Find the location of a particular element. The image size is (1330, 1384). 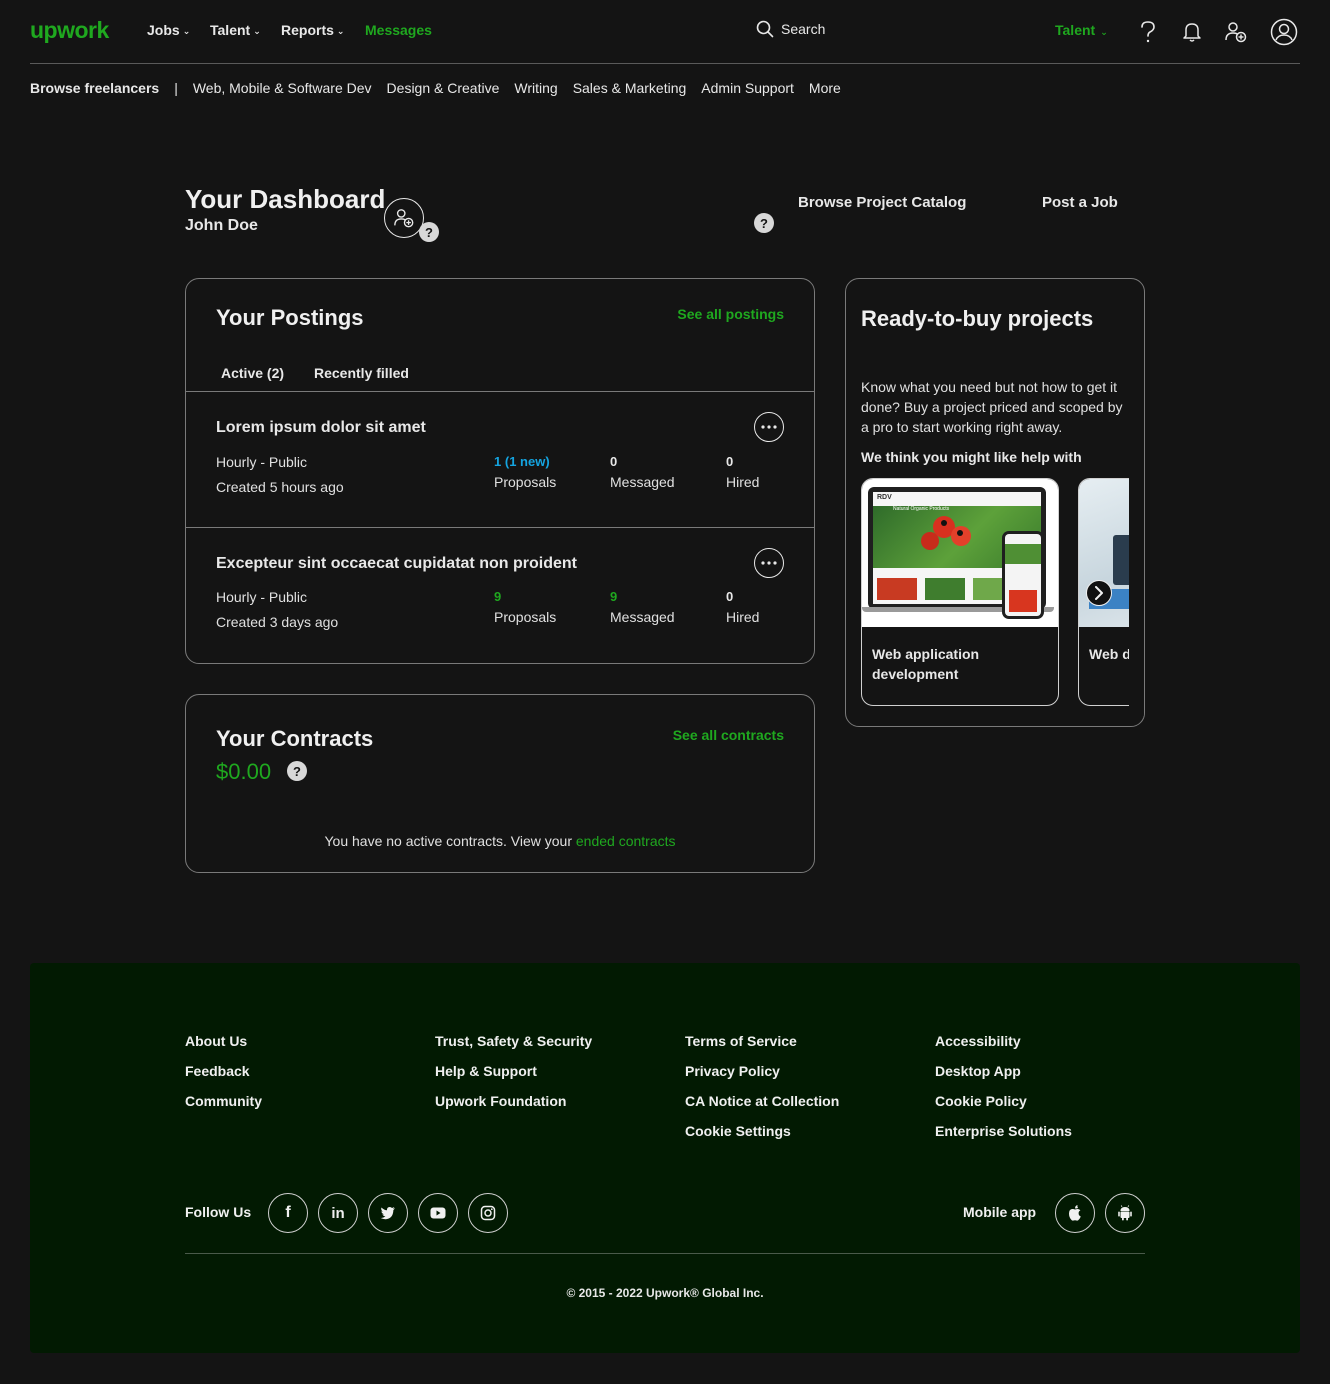

user-name: John Doe is located at coordinates (221, 225).